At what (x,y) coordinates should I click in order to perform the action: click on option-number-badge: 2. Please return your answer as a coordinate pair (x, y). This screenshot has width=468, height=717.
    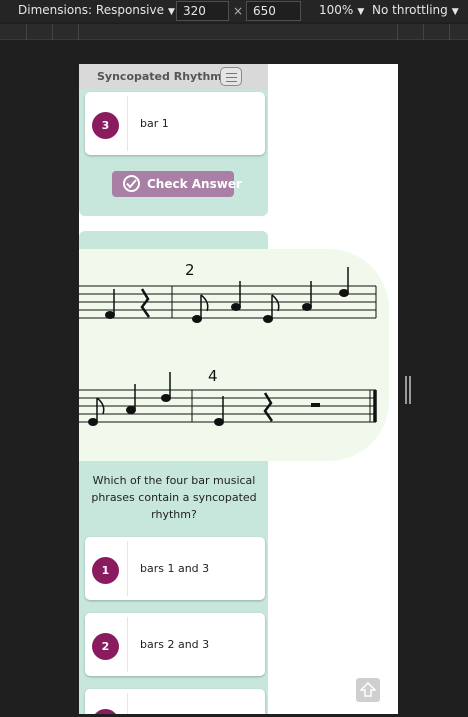
    Looking at the image, I should click on (105, 646).